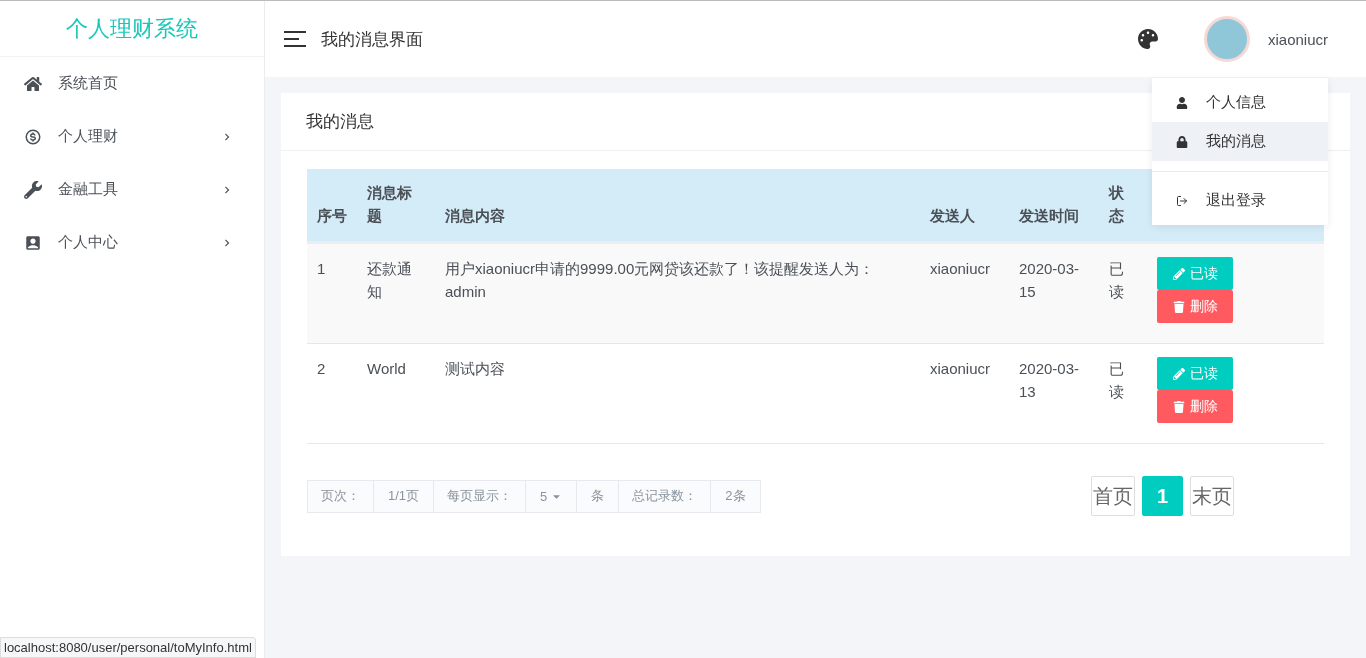 The width and height of the screenshot is (1366, 658). What do you see at coordinates (33, 189) in the screenshot?
I see `wrench-icon` at bounding box center [33, 189].